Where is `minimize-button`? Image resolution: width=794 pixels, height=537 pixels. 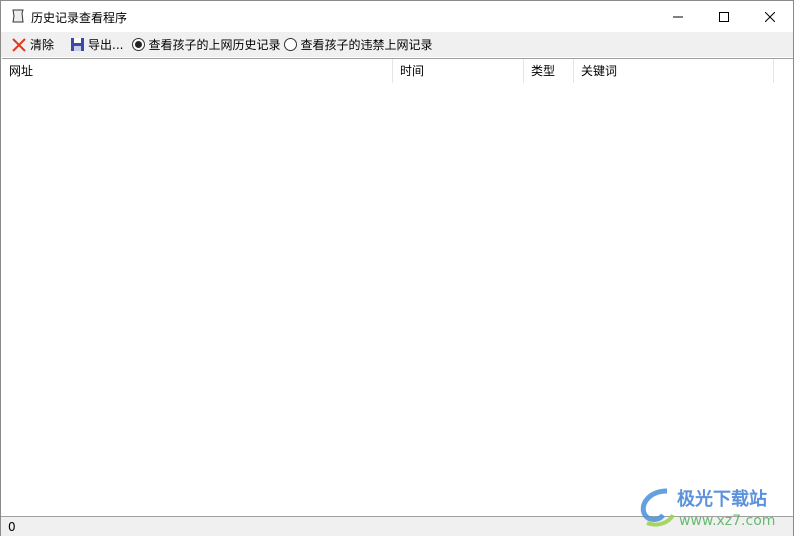 minimize-button is located at coordinates (678, 16).